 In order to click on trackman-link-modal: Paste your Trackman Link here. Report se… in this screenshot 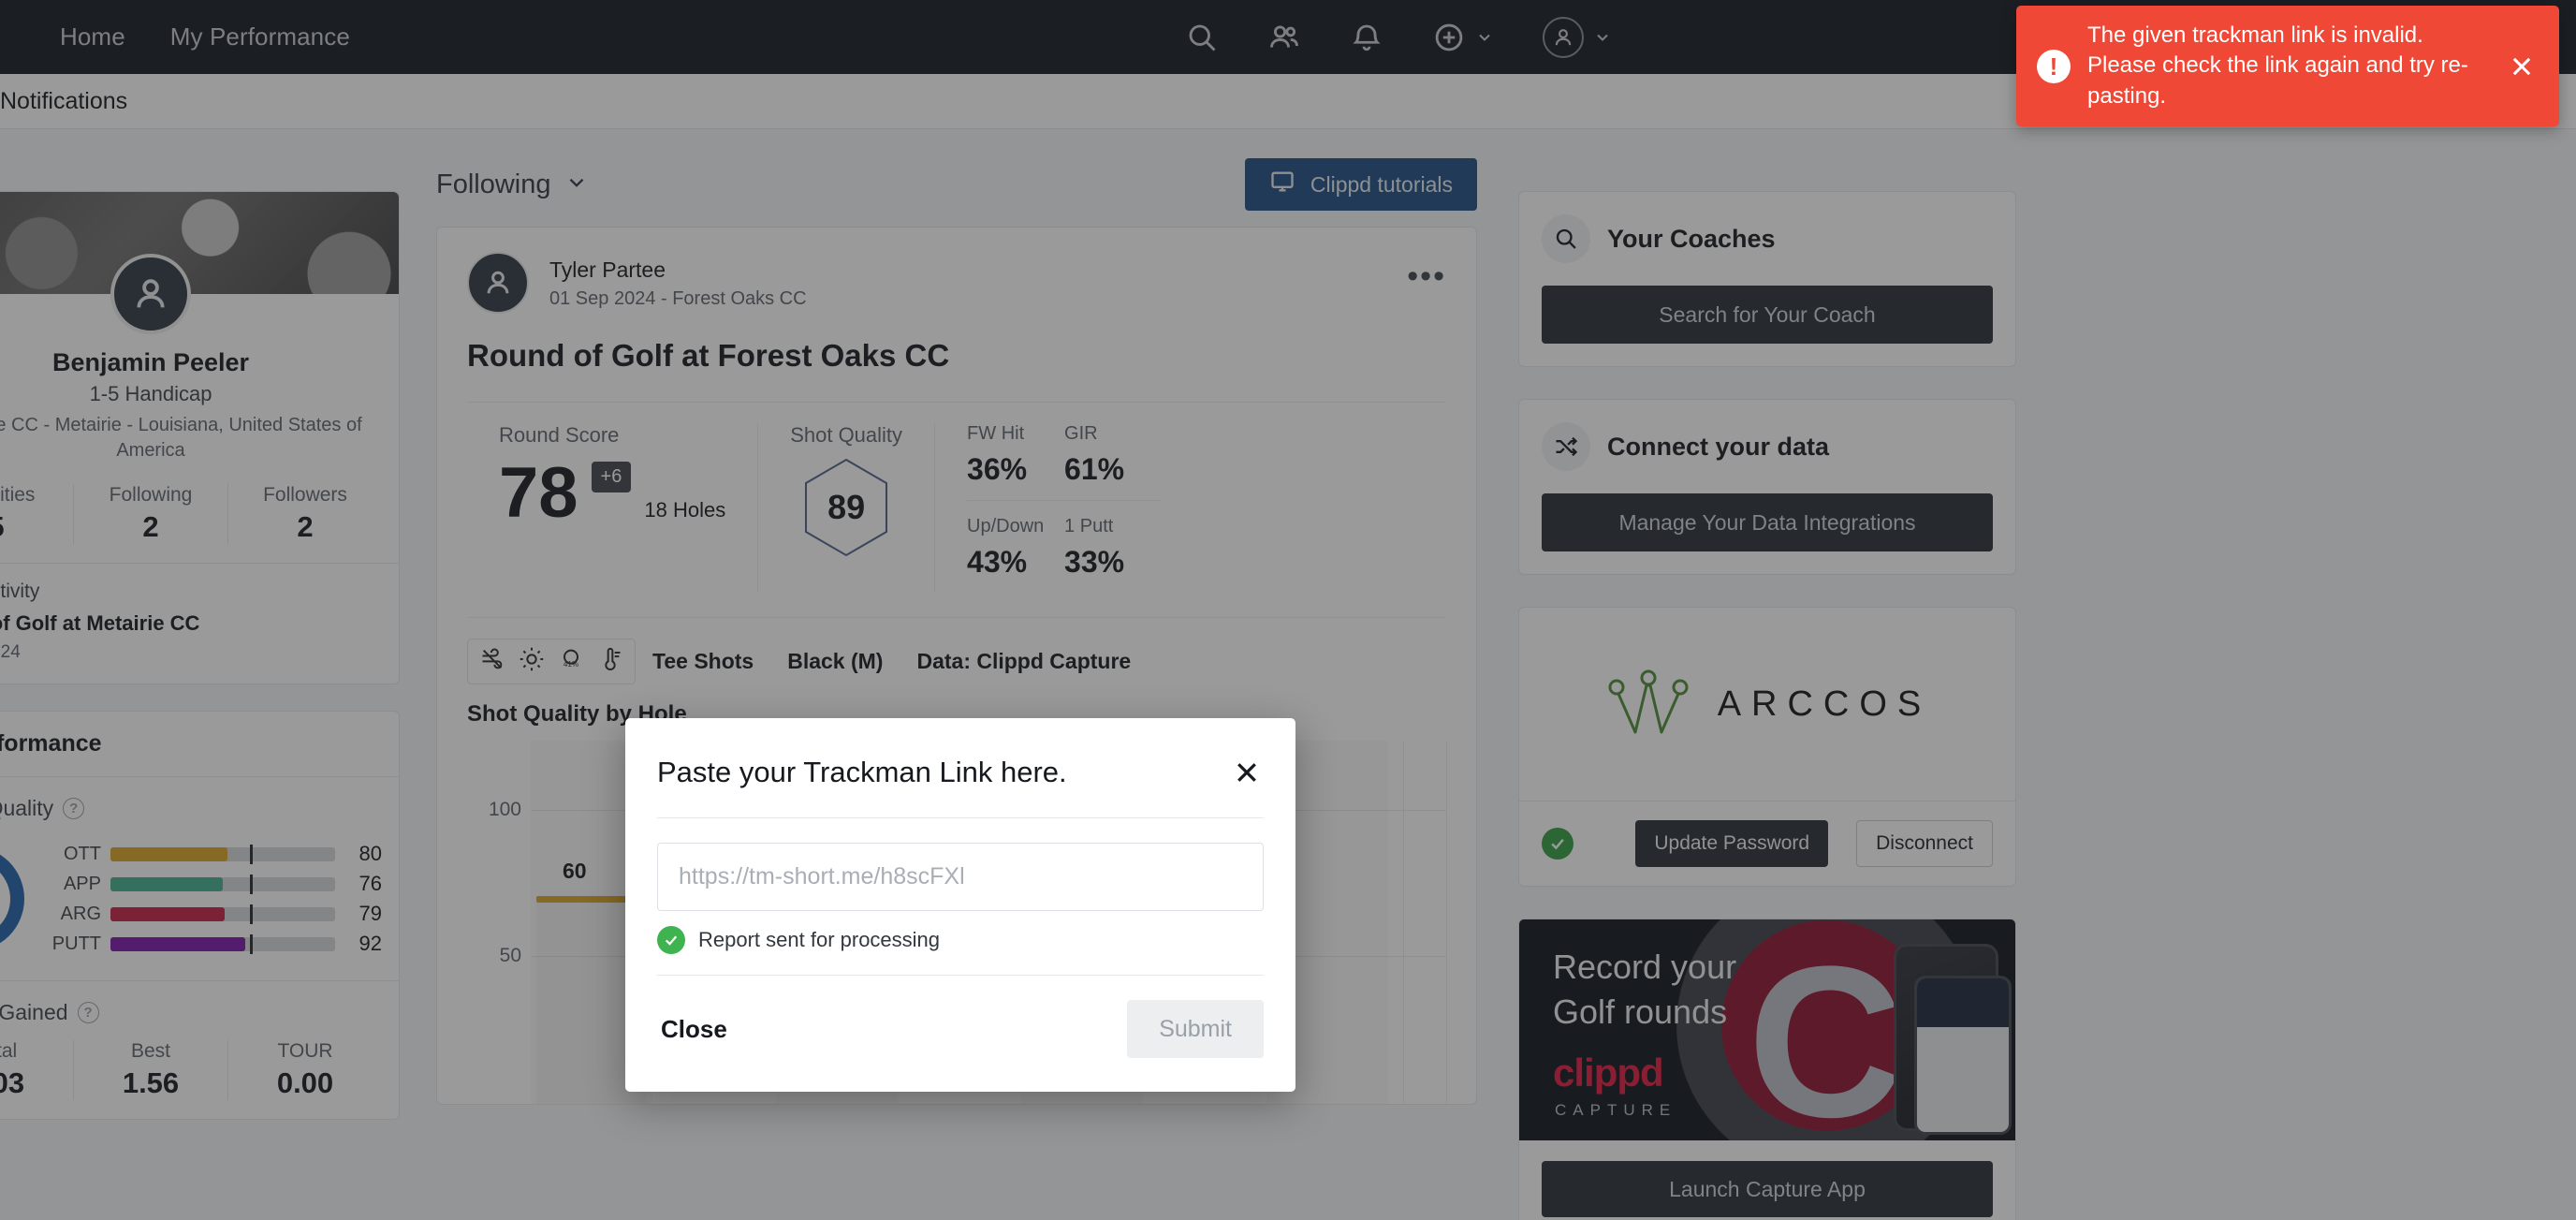, I will do `click(960, 905)`.